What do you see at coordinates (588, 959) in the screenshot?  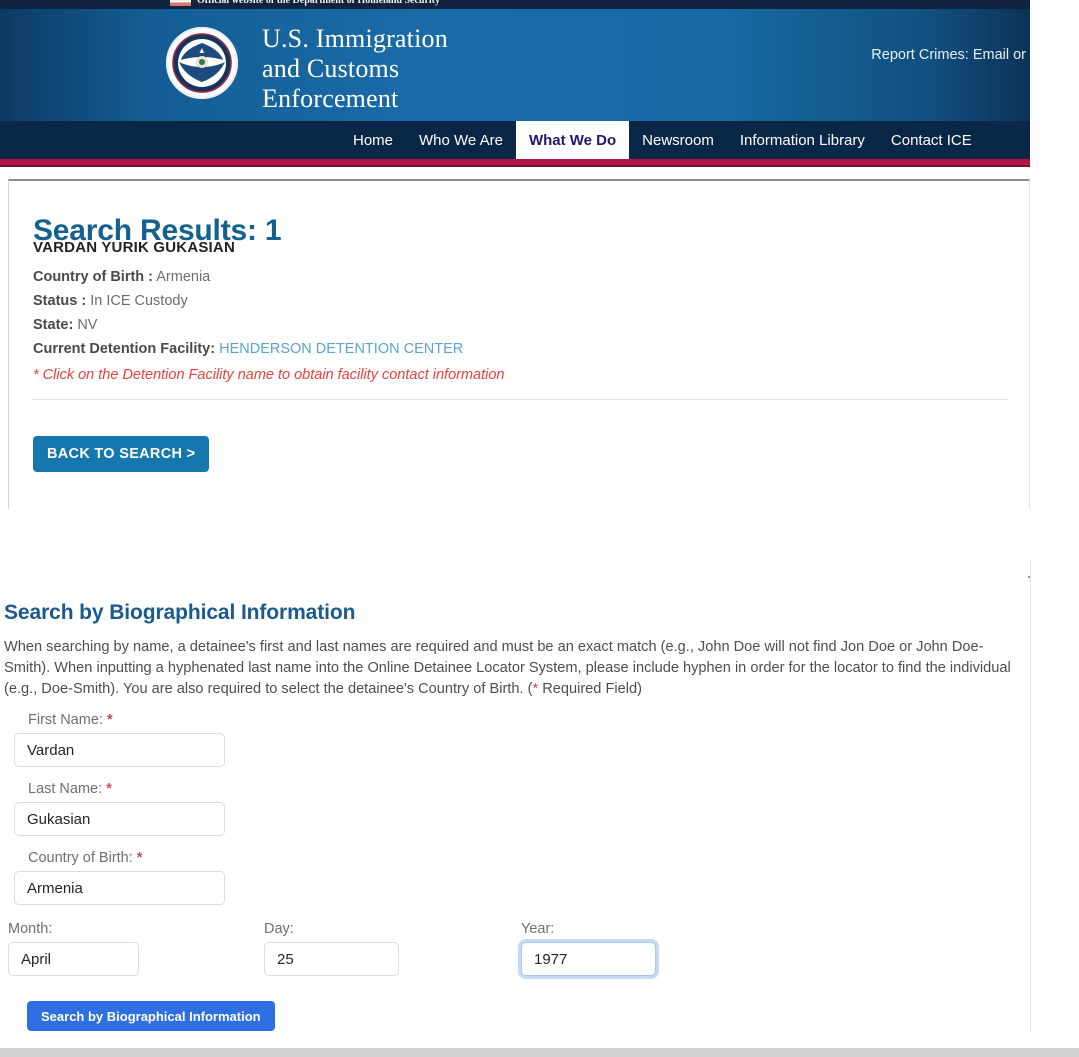 I see `year-input: 1977` at bounding box center [588, 959].